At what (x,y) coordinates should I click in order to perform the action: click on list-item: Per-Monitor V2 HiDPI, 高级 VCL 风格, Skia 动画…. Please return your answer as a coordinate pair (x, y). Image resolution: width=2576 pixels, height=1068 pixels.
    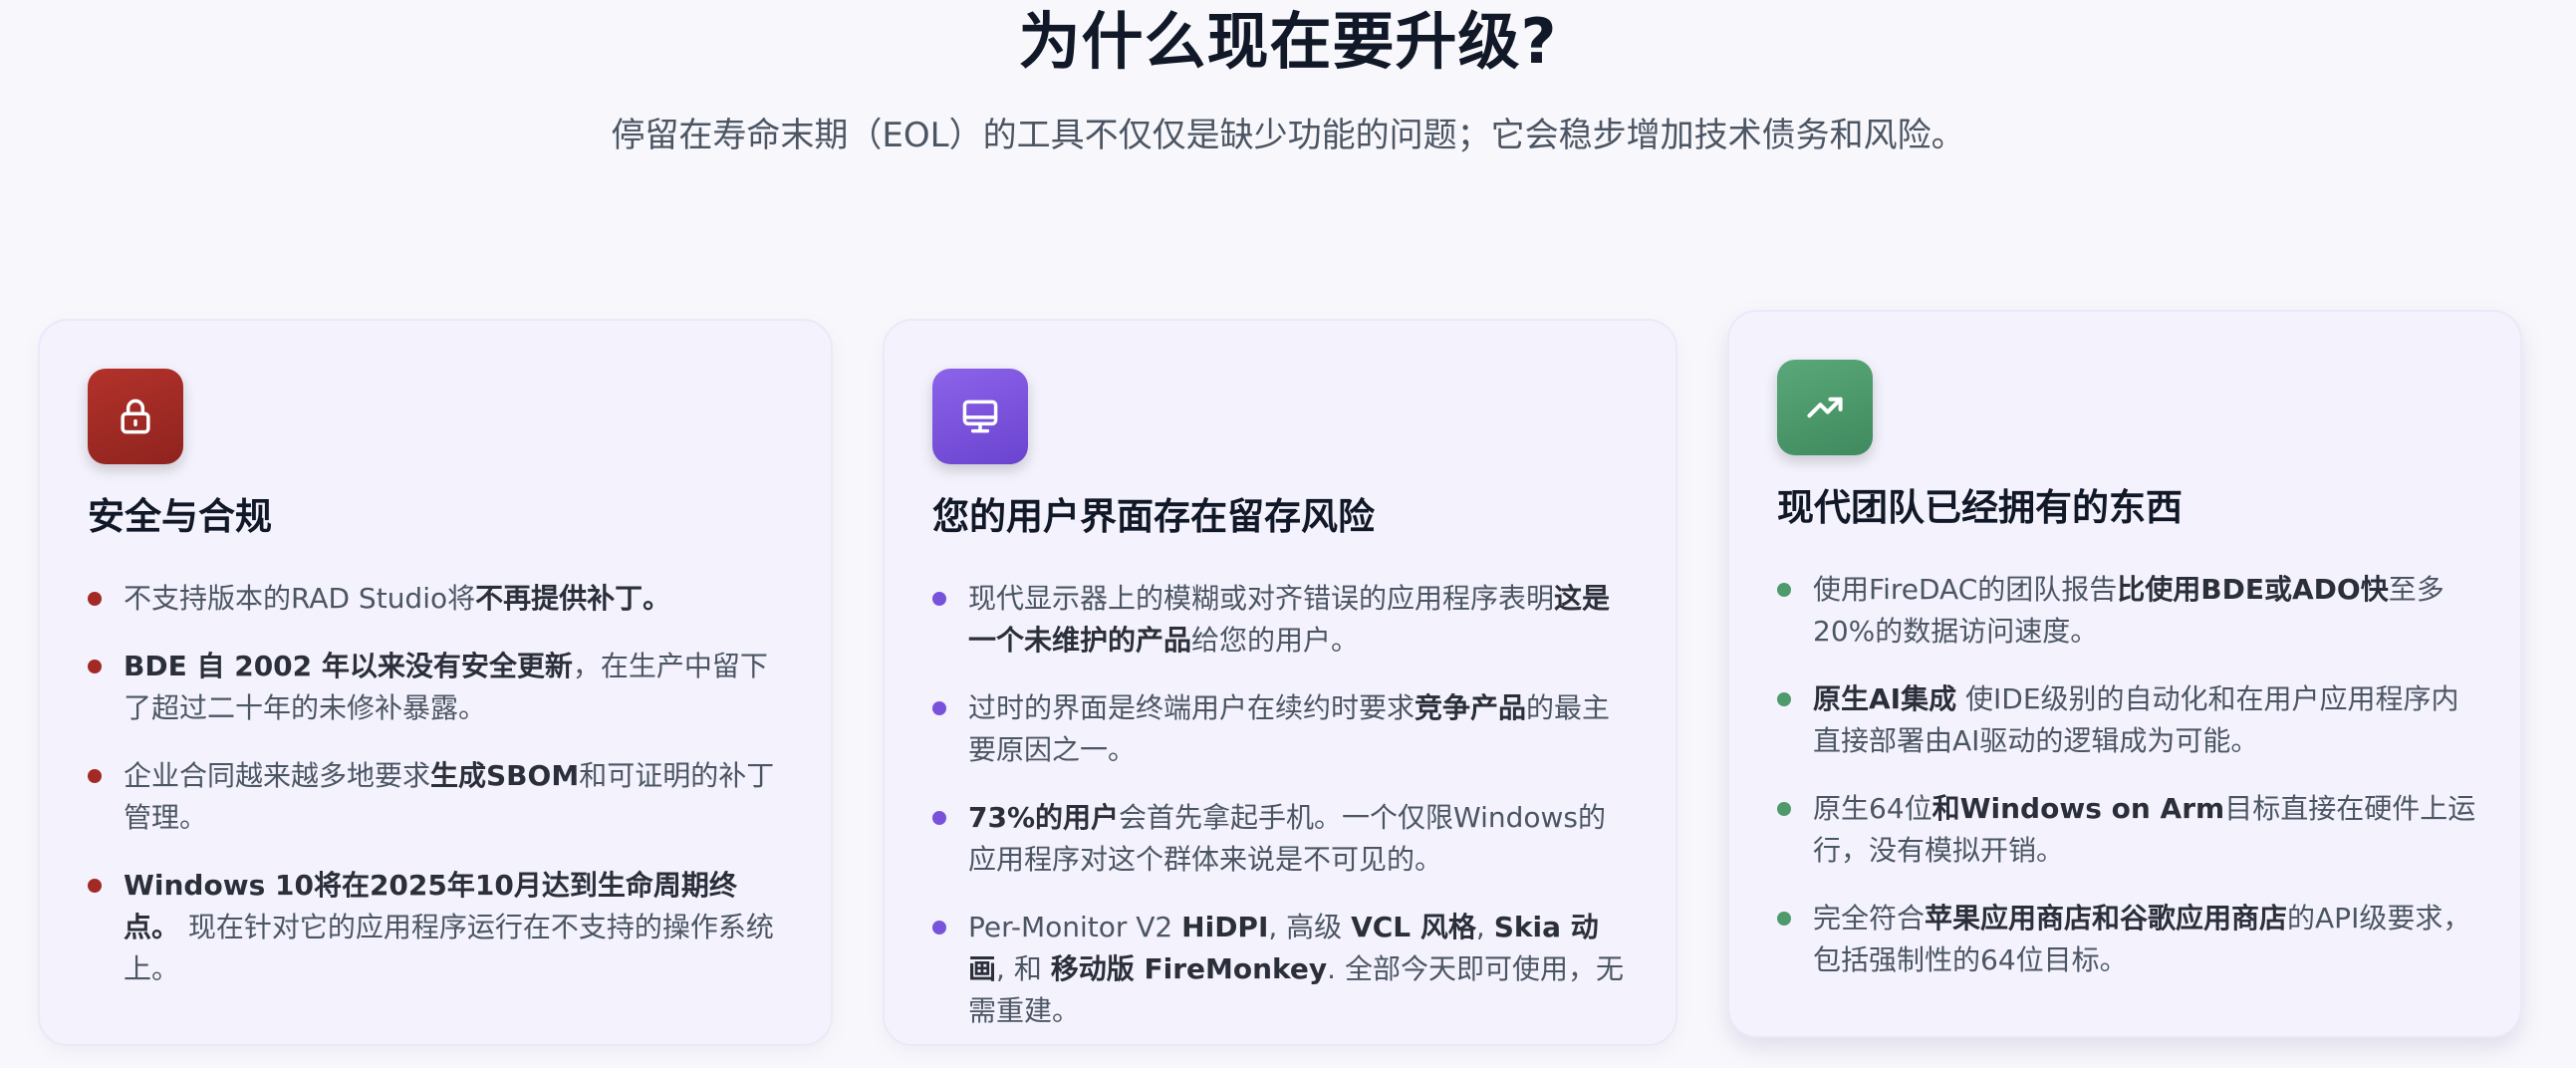
    Looking at the image, I should click on (1282, 970).